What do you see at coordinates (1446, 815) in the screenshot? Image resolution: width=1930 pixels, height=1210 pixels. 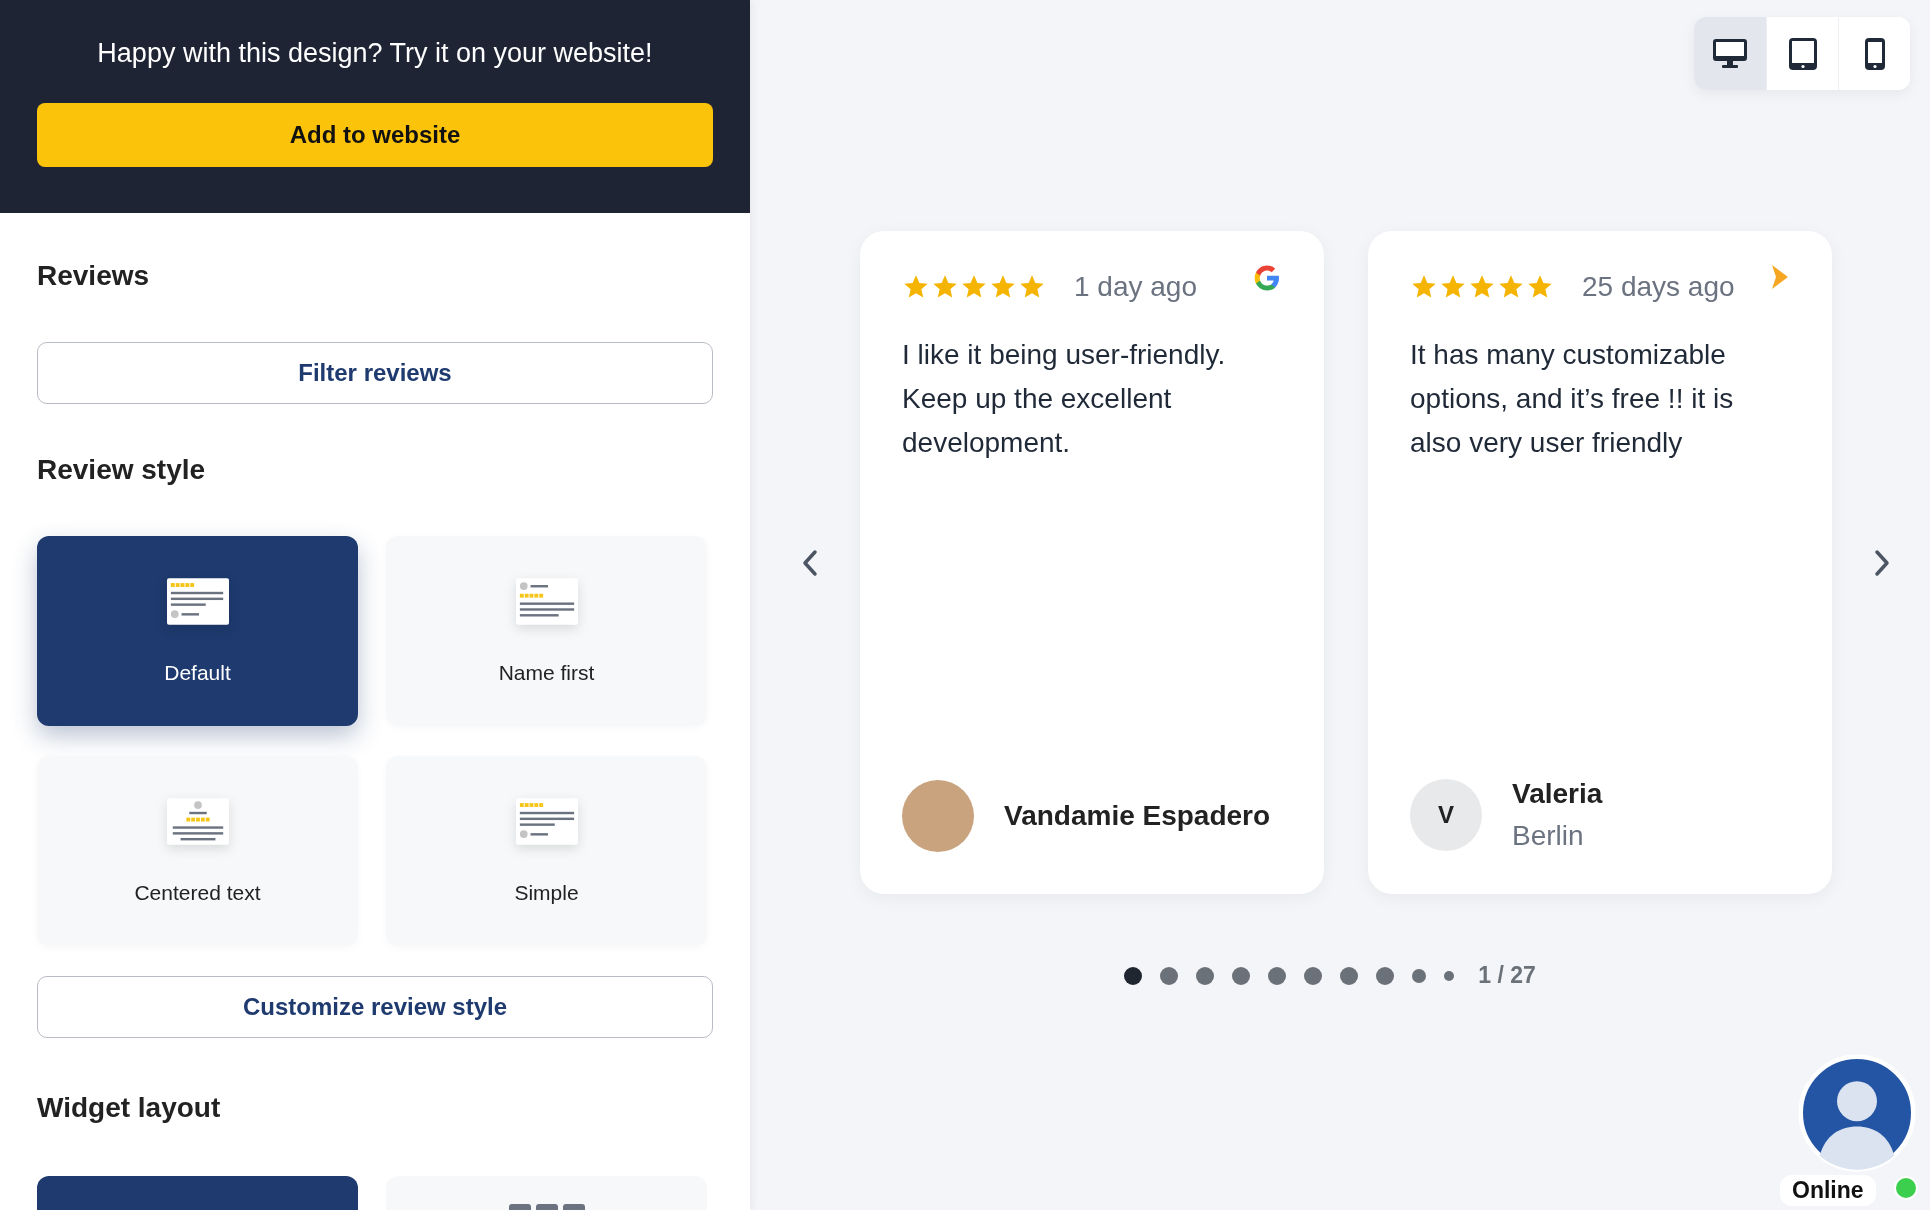 I see `avatar-initial: V` at bounding box center [1446, 815].